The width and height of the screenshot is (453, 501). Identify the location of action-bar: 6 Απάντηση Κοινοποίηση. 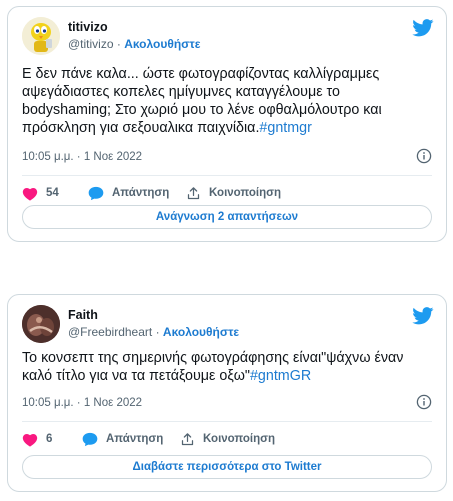
(227, 439).